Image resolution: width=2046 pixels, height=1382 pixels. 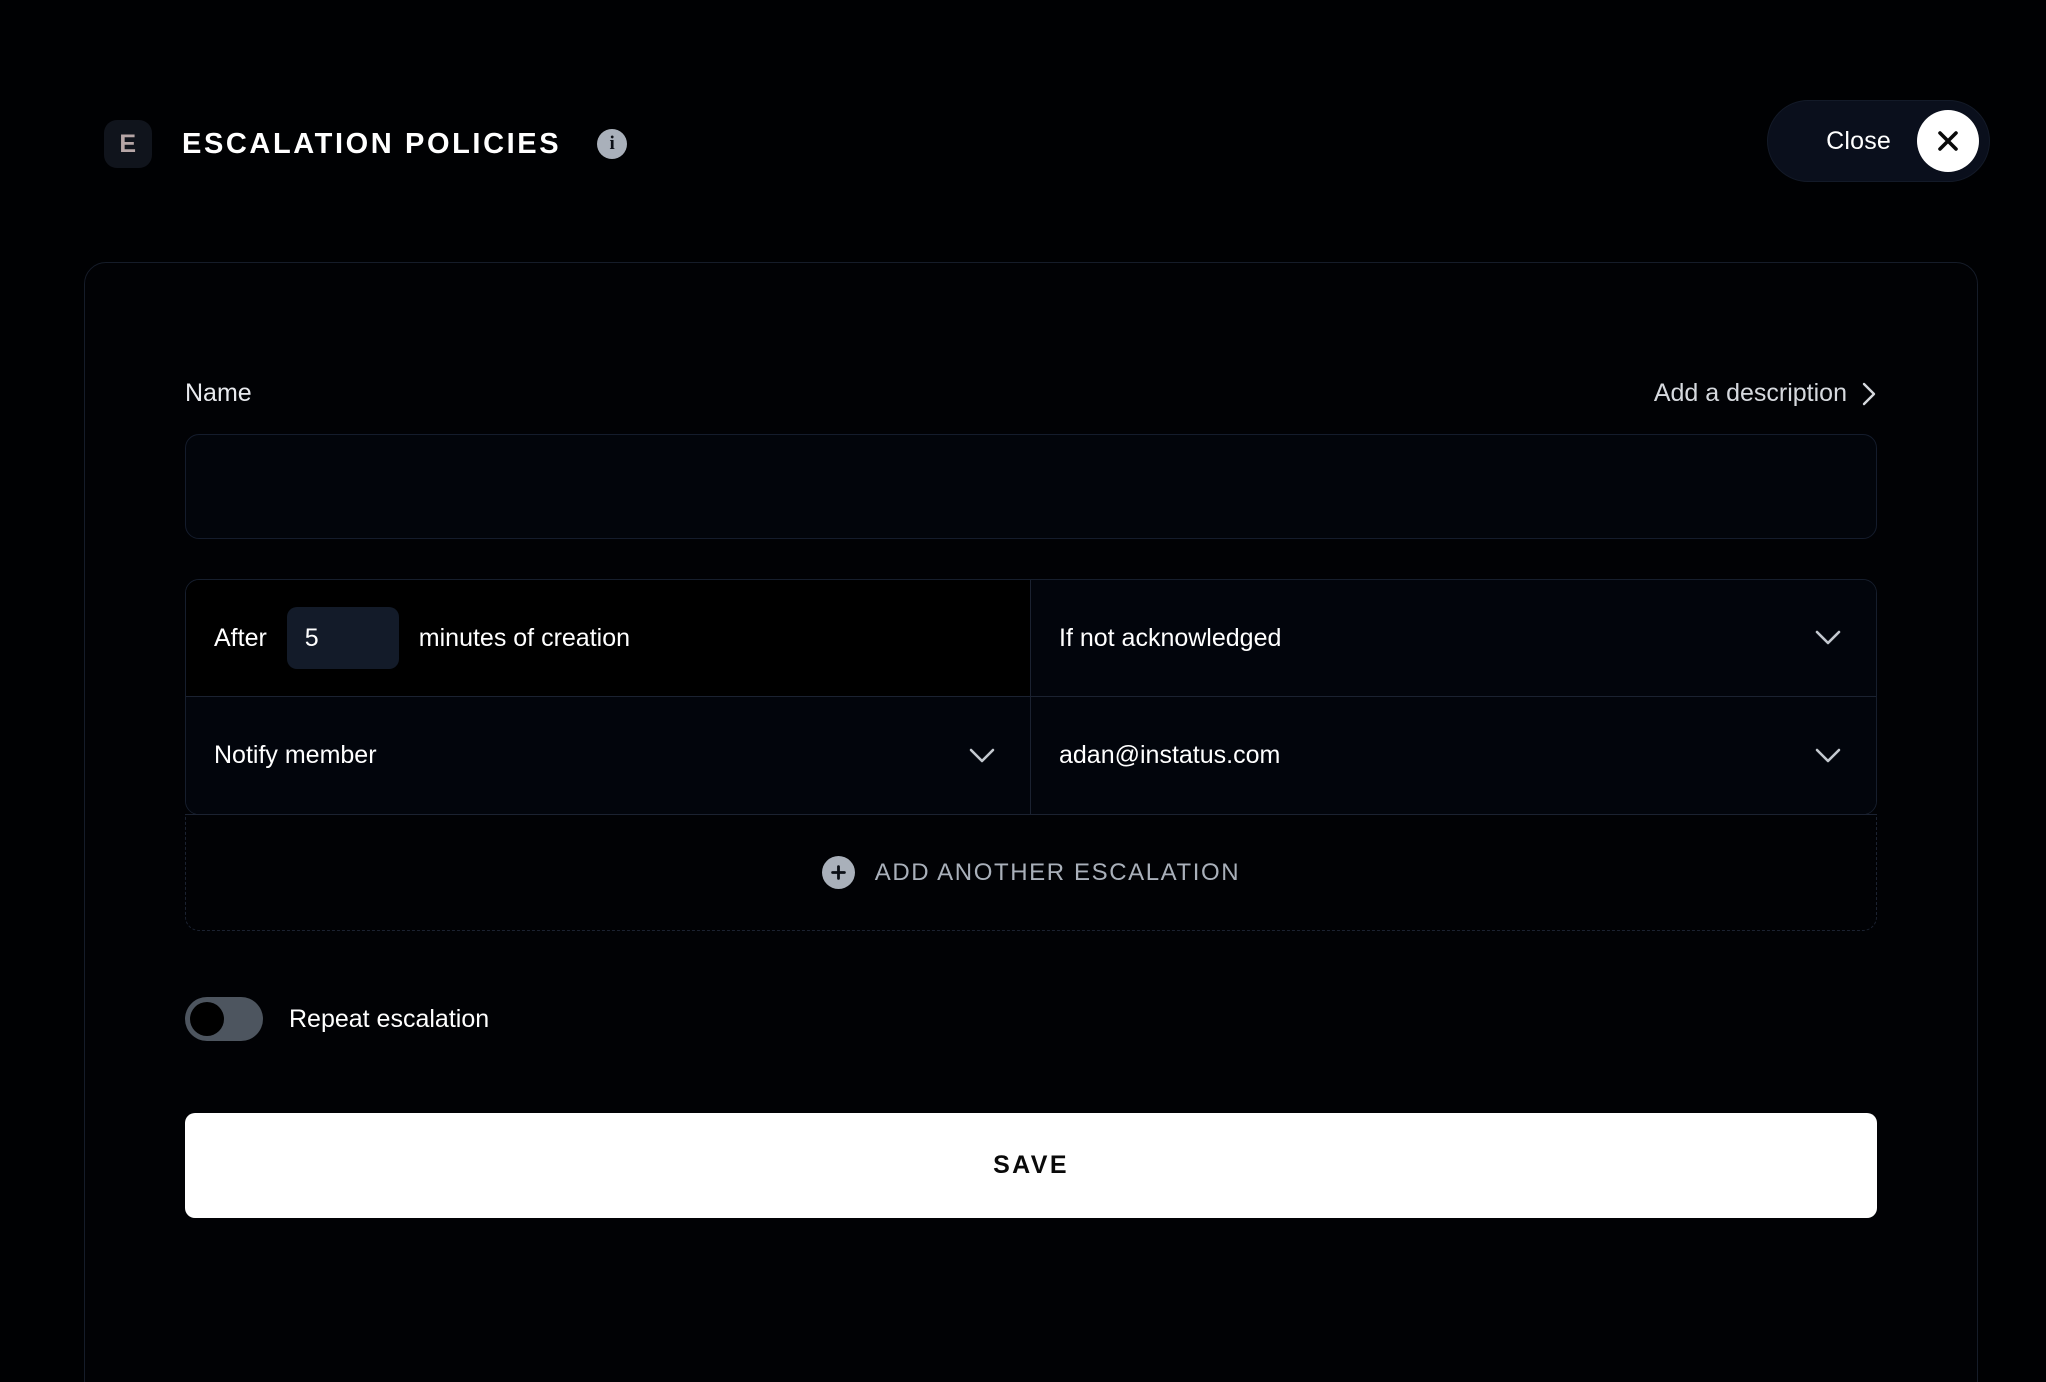 I want to click on add-description-link: Add a description, so click(x=1765, y=393).